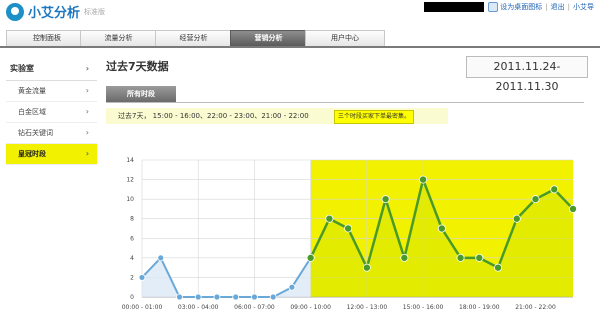 The image size is (600, 315). What do you see at coordinates (132, 238) in the screenshot?
I see `y-tick-label: 6` at bounding box center [132, 238].